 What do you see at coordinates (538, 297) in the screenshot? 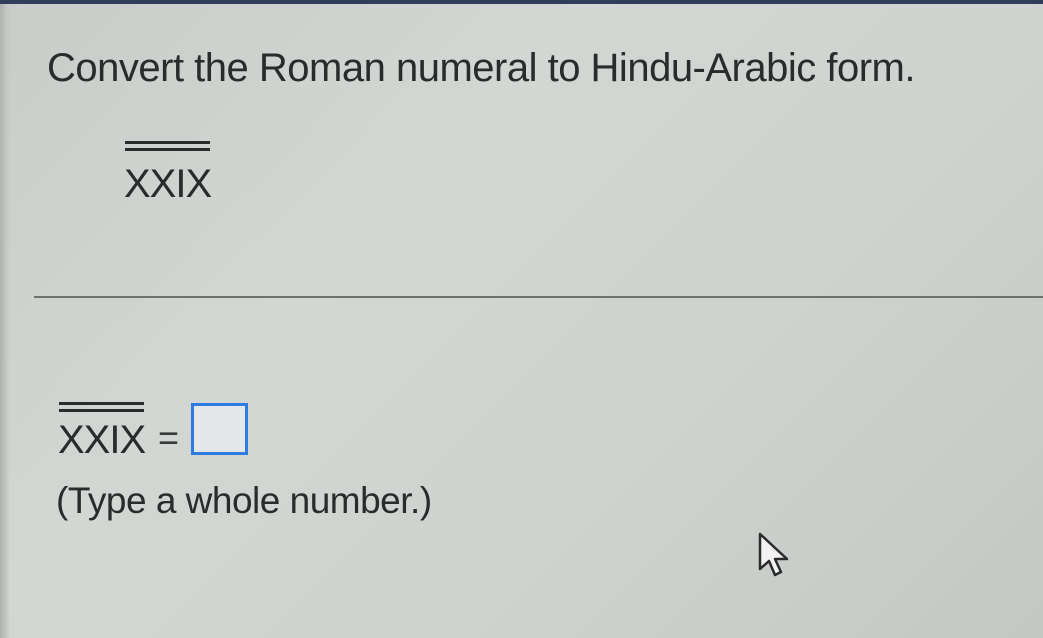
I see `section-divider` at bounding box center [538, 297].